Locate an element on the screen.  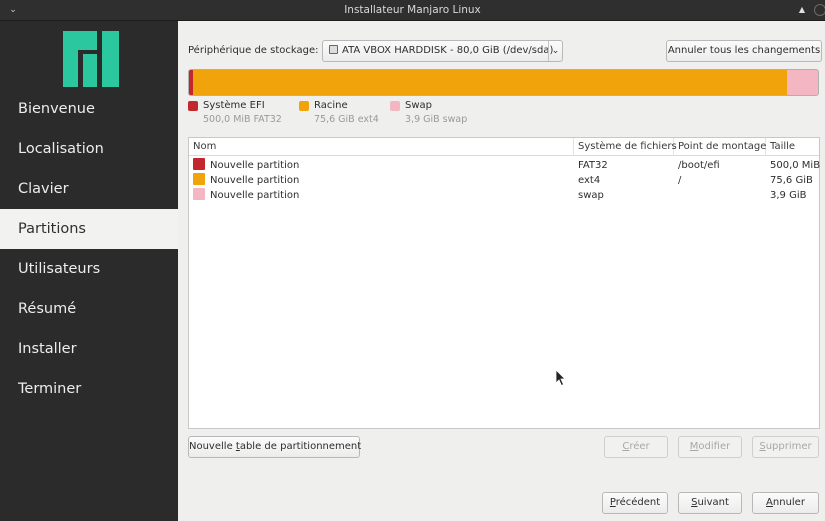
partition-mount-cell: / is located at coordinates (680, 180).